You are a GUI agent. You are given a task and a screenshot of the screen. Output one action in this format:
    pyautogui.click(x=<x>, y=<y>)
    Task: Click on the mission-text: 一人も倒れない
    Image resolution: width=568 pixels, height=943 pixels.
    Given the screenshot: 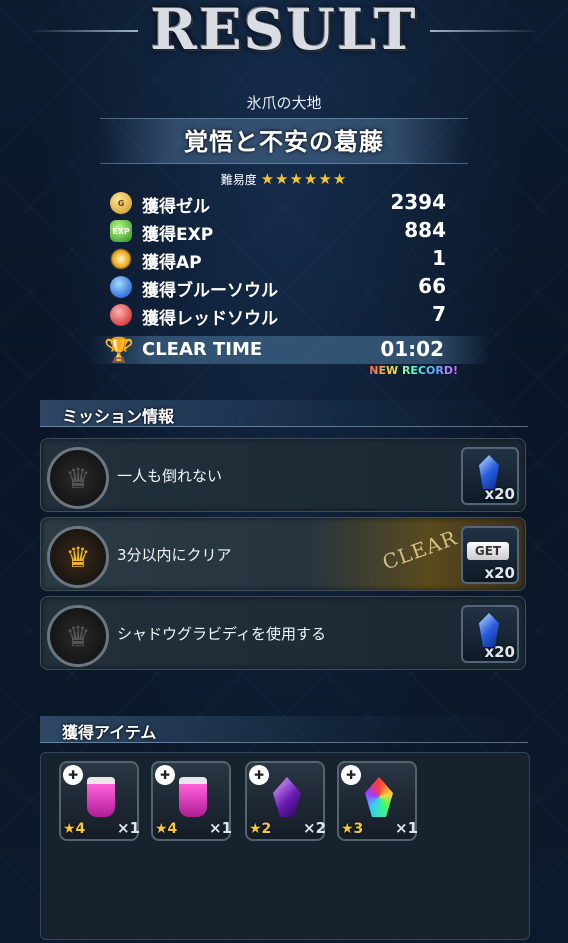 What is the action you would take?
    pyautogui.click(x=170, y=476)
    